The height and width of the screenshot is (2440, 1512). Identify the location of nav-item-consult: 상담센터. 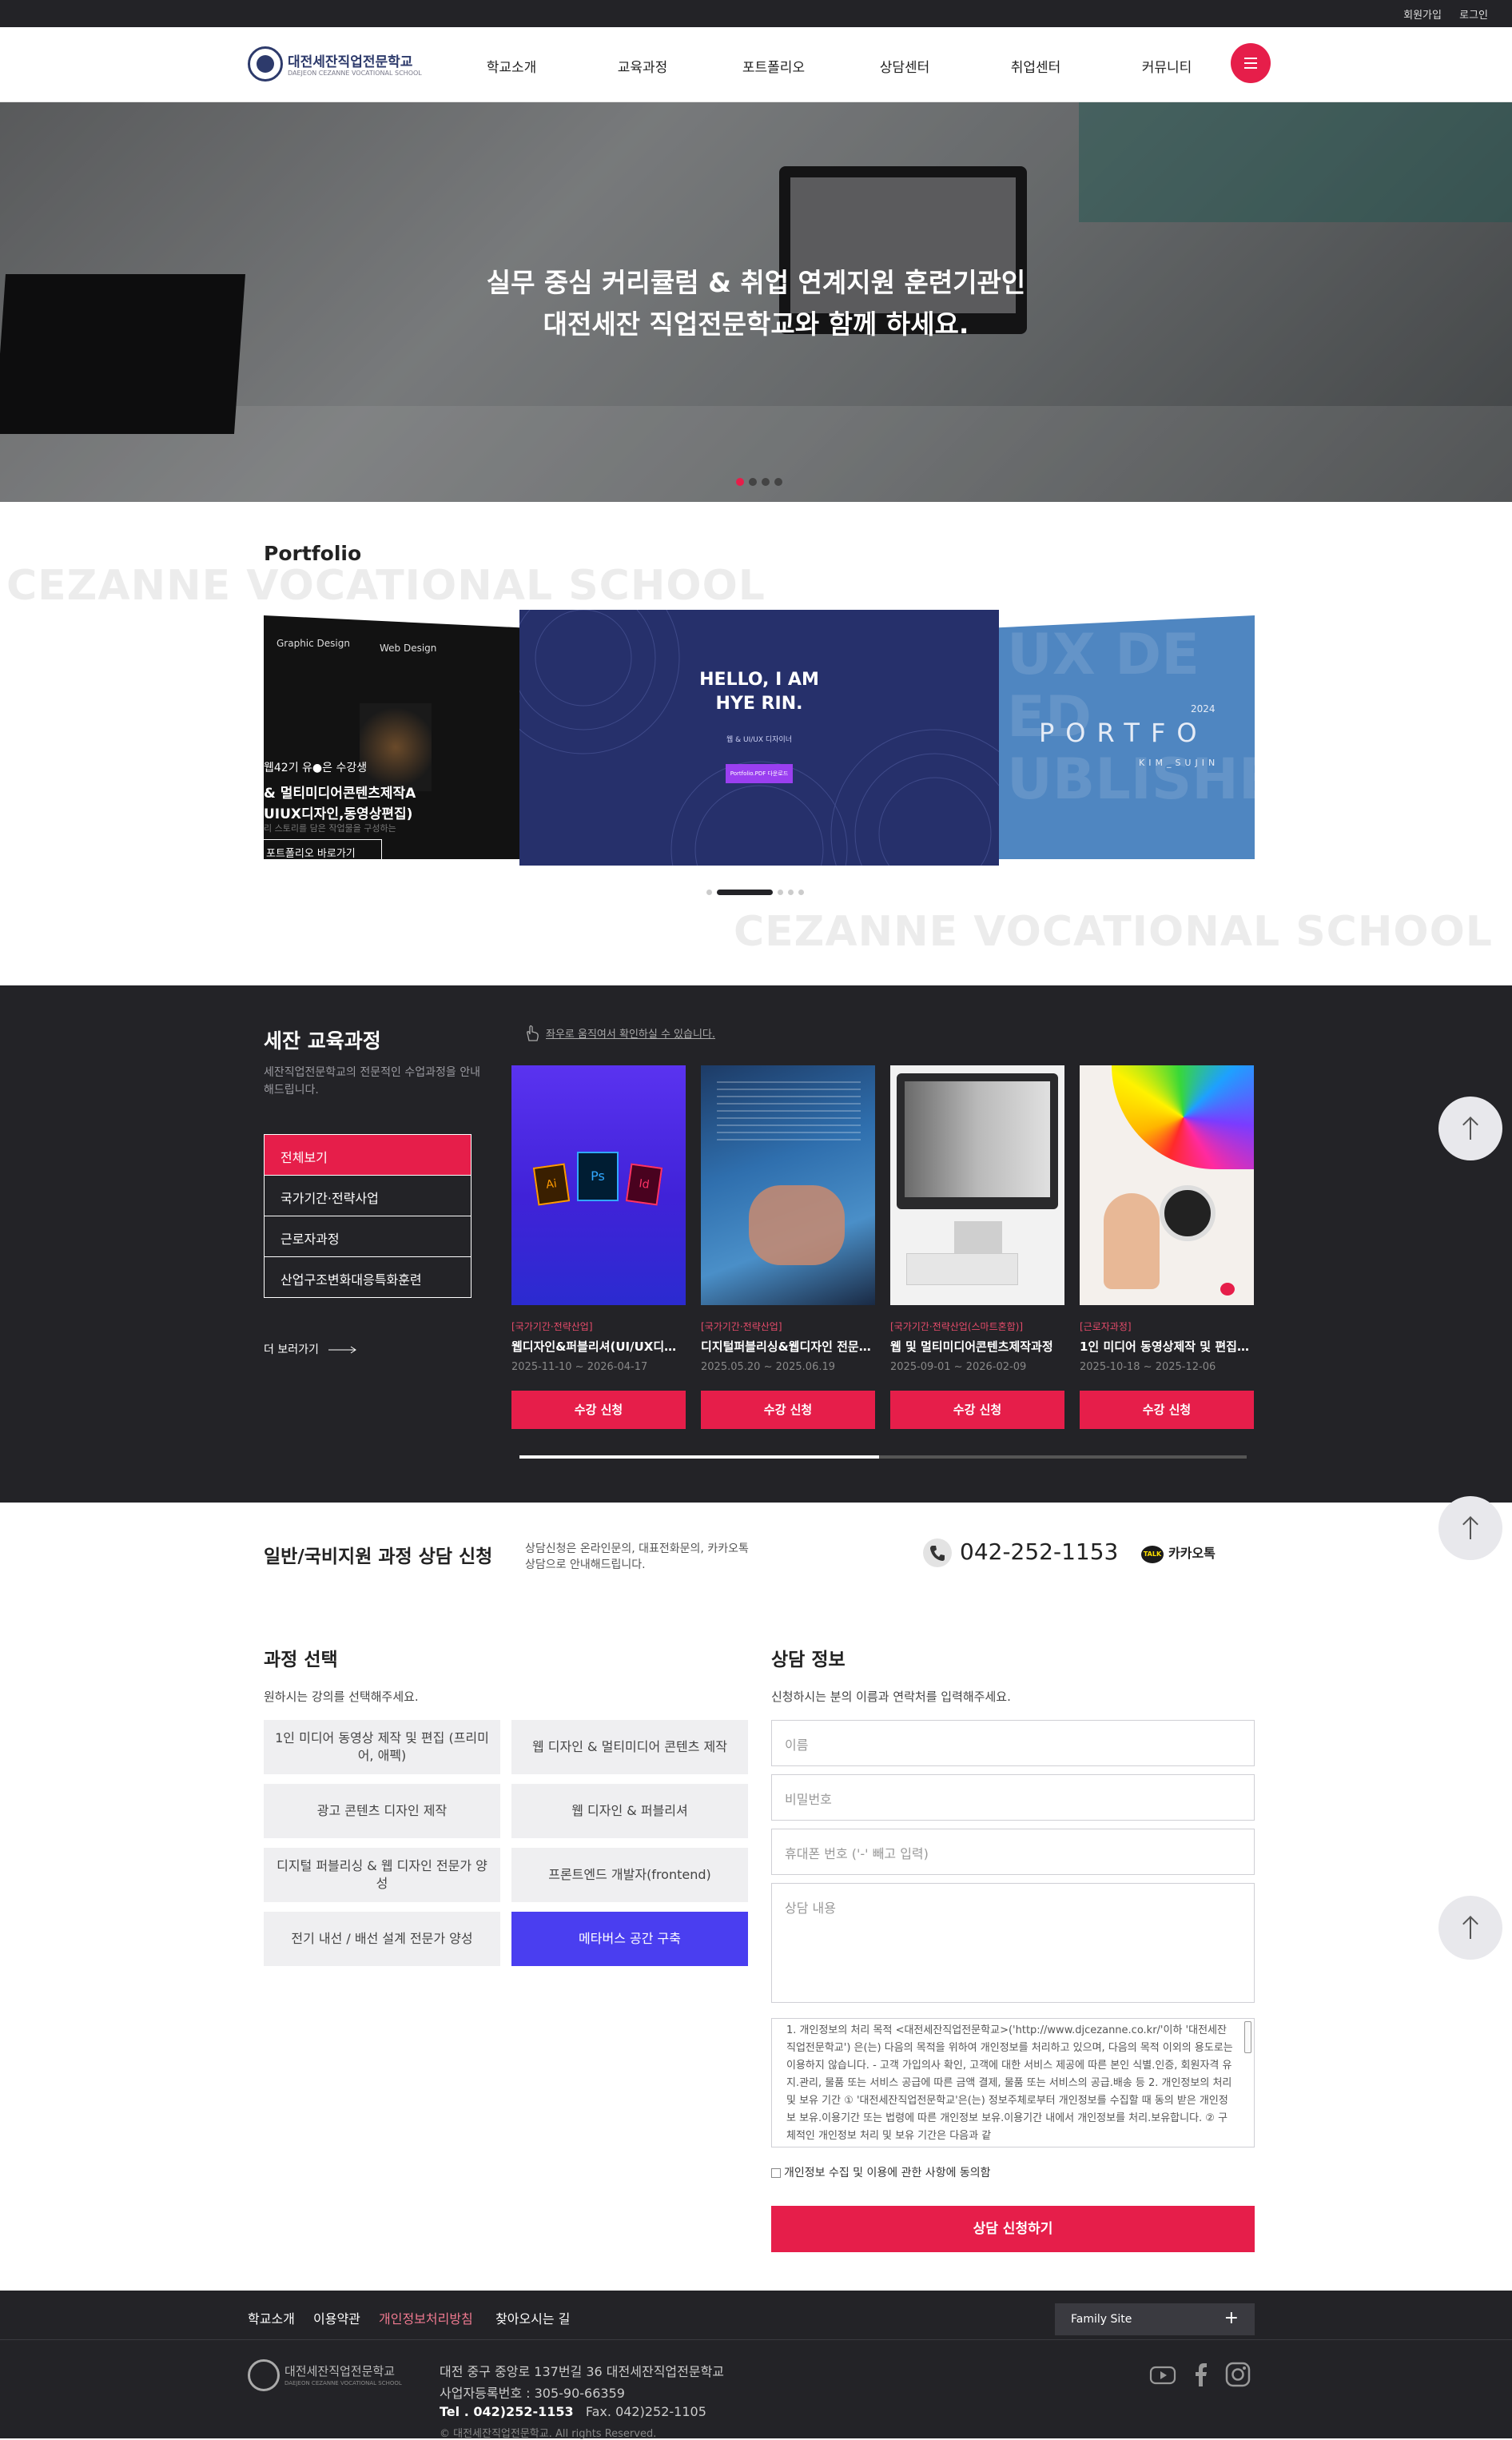
(905, 66).